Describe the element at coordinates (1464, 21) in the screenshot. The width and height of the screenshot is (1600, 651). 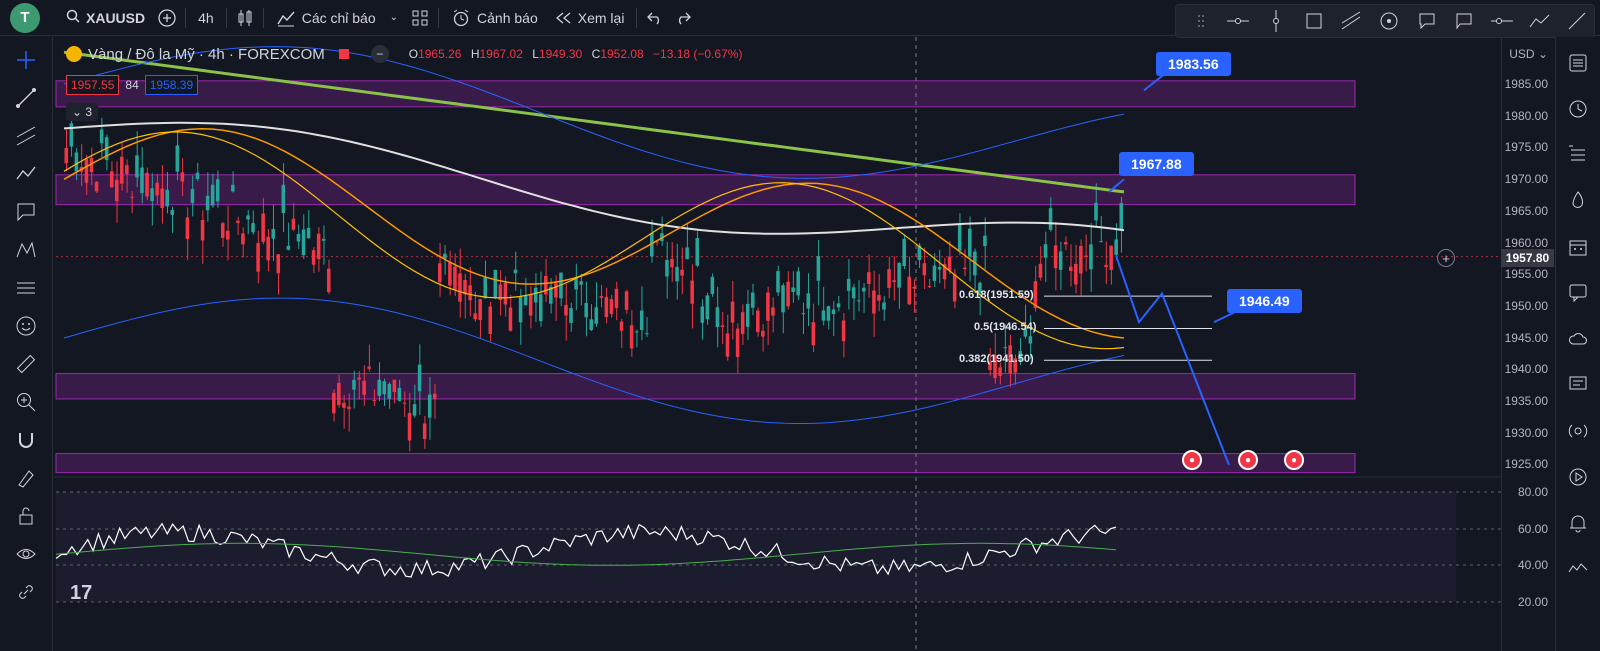
I see `note-icon` at that location.